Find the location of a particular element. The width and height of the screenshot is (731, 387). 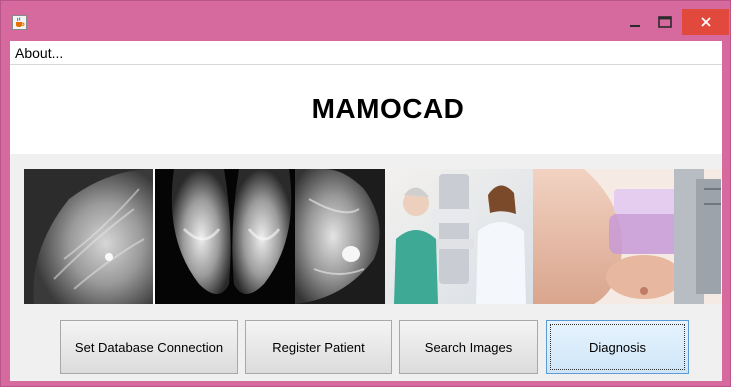

minimize-button is located at coordinates (635, 22).